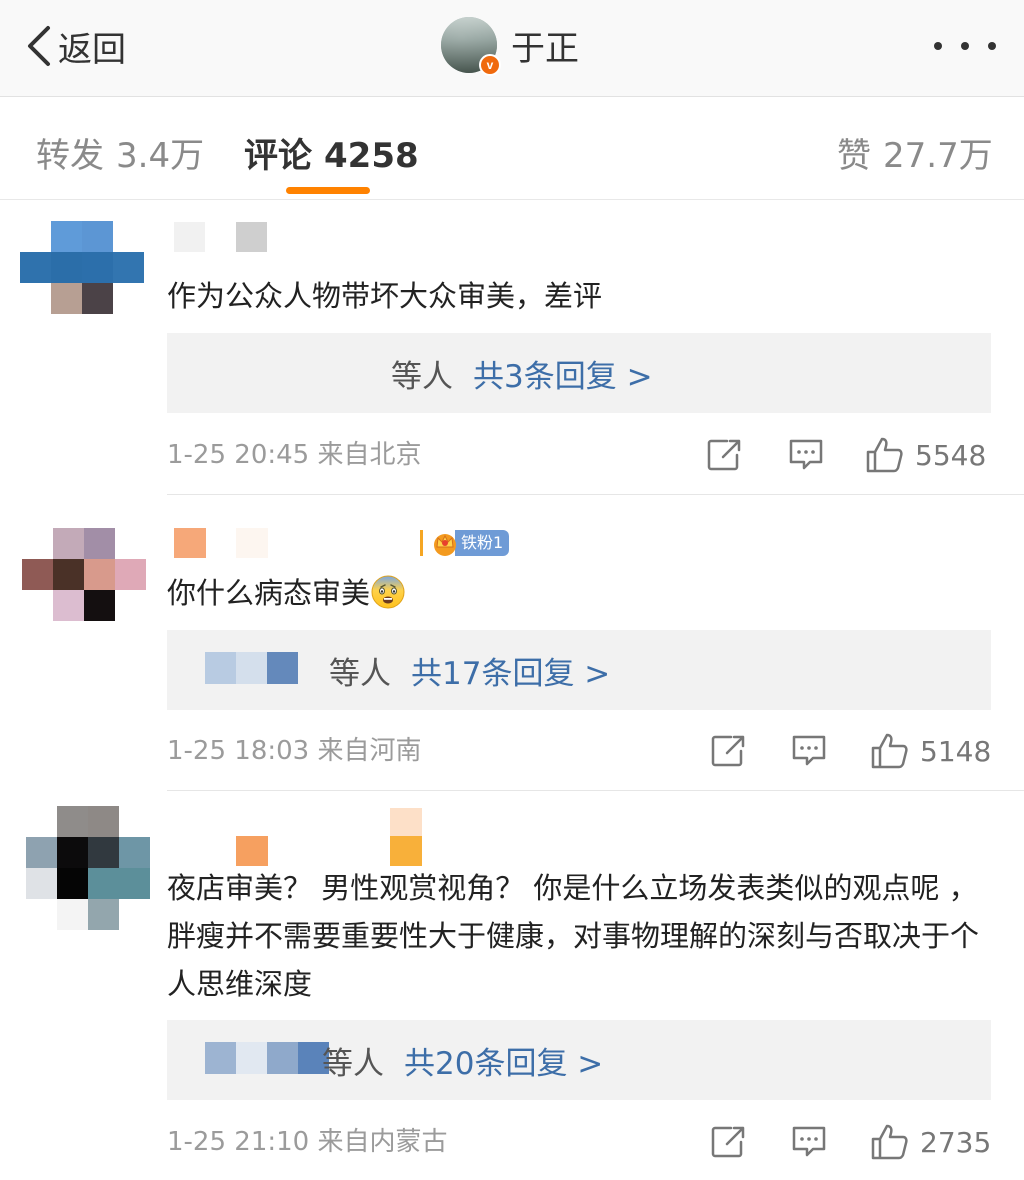 The height and width of the screenshot is (1180, 1024). I want to click on fearful-face-emoji, so click(388, 592).